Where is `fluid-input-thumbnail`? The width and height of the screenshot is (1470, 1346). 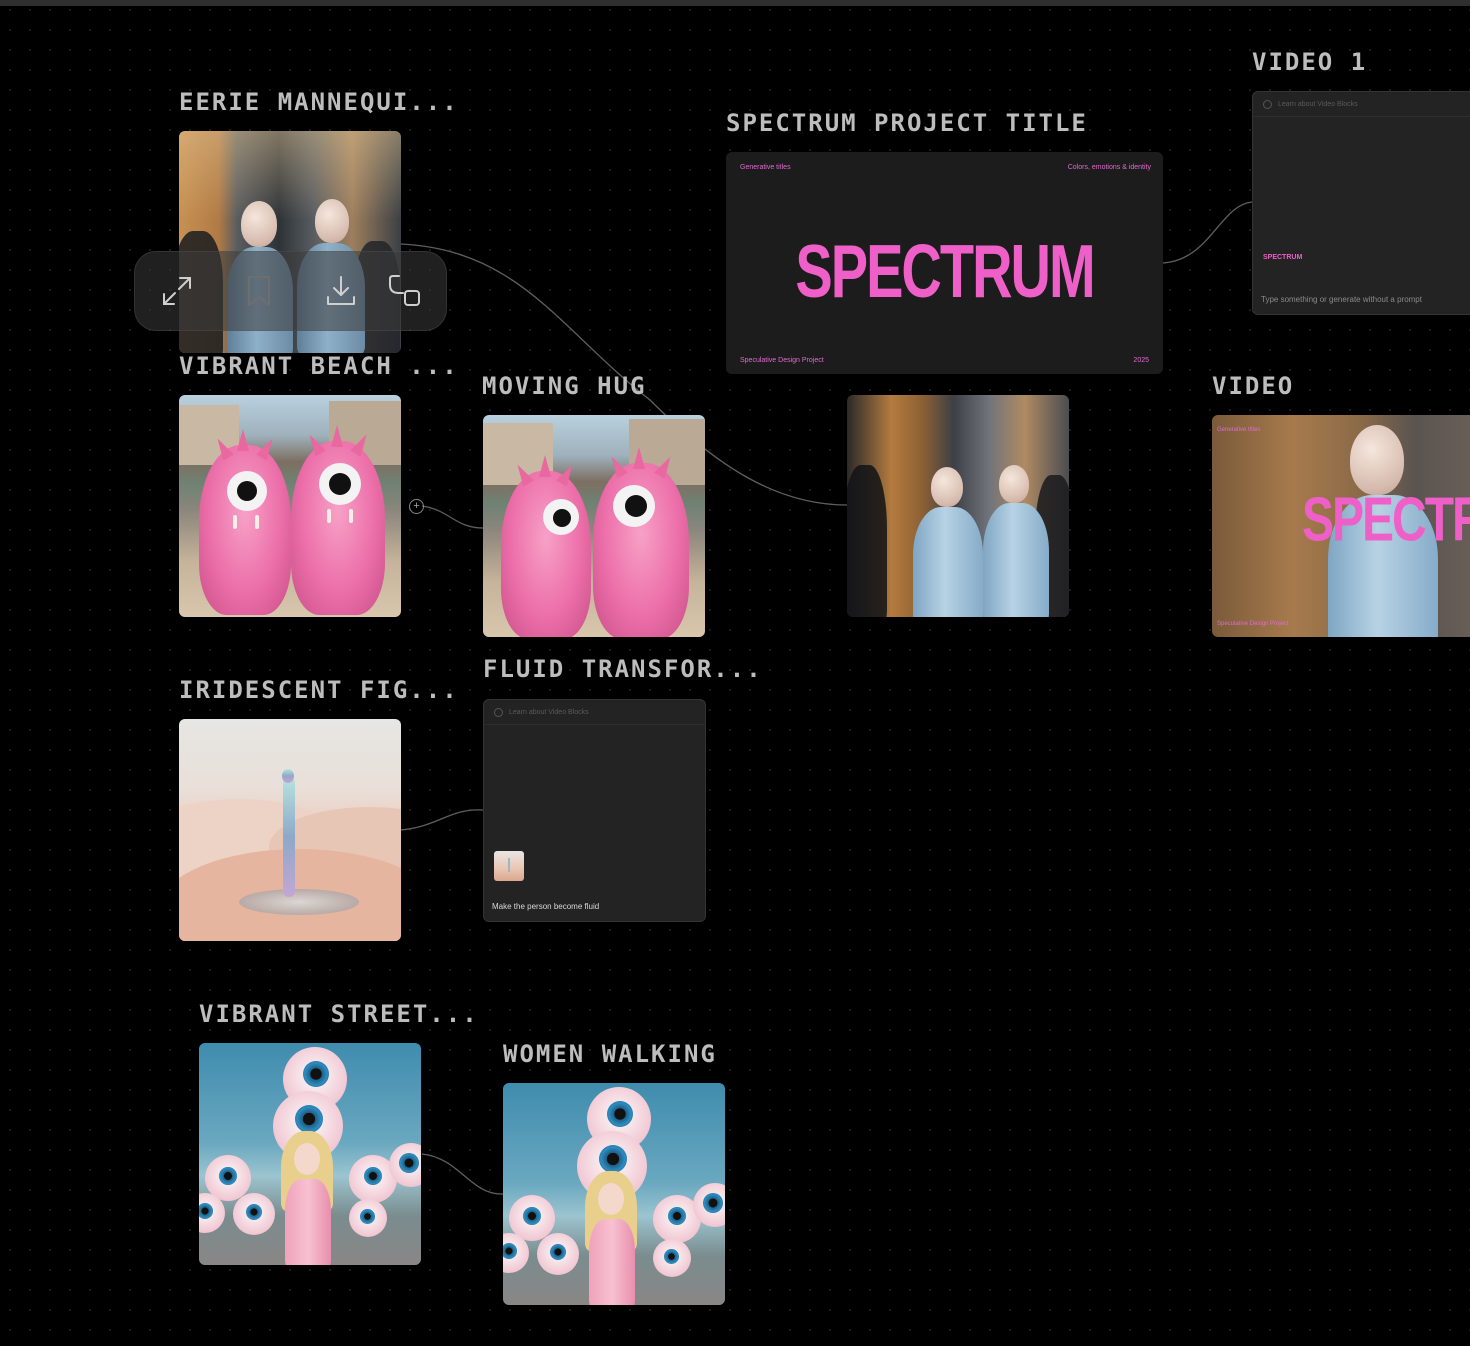 fluid-input-thumbnail is located at coordinates (509, 866).